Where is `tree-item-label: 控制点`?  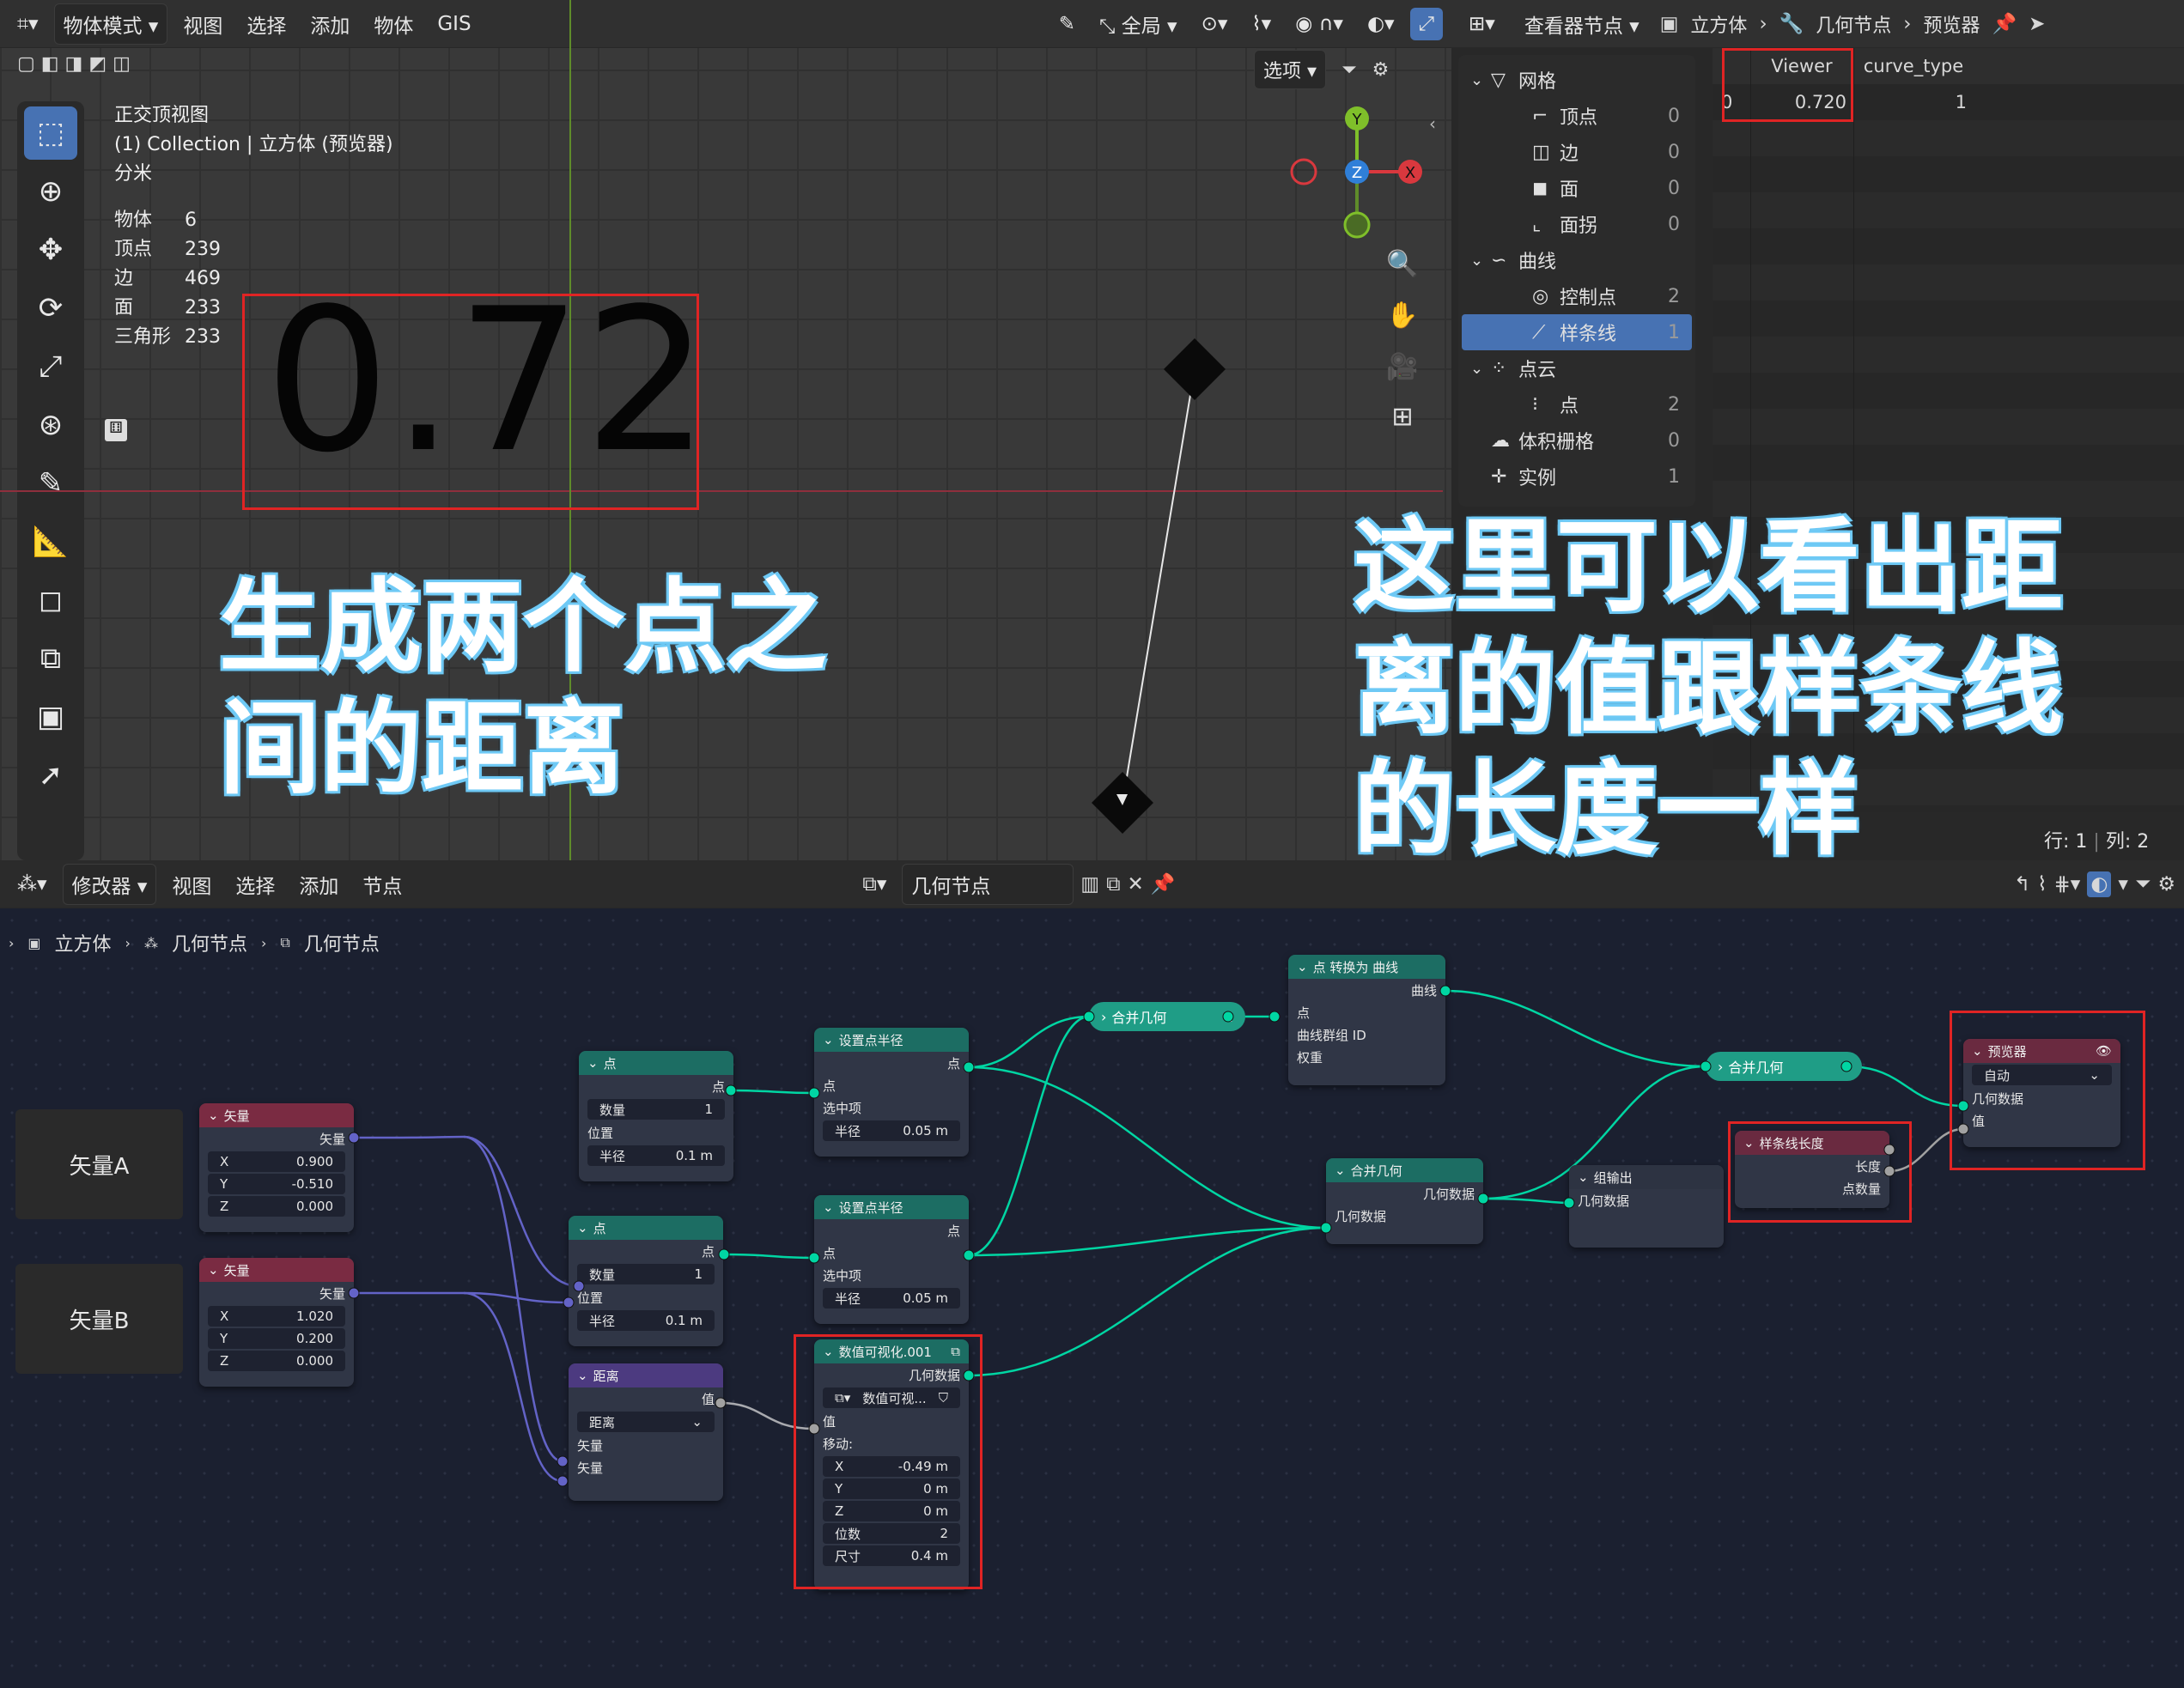 tree-item-label: 控制点 is located at coordinates (1589, 298).